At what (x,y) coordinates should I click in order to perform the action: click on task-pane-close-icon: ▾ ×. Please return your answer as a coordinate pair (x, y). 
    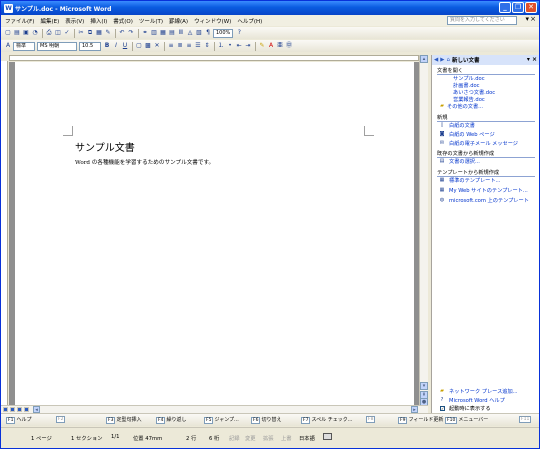
    Looking at the image, I should click on (532, 59).